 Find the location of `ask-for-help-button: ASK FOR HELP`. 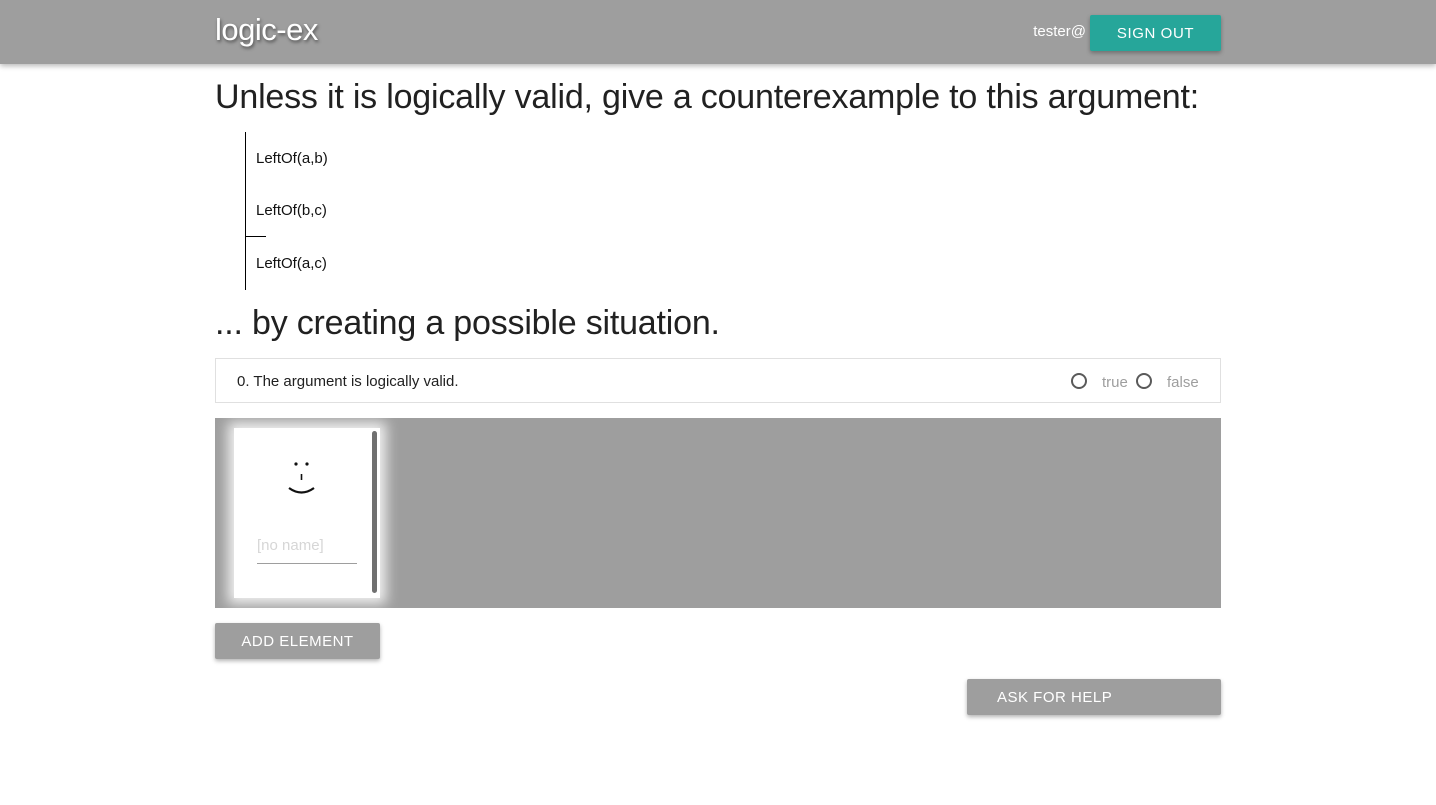

ask-for-help-button: ASK FOR HELP is located at coordinates (1094, 697).